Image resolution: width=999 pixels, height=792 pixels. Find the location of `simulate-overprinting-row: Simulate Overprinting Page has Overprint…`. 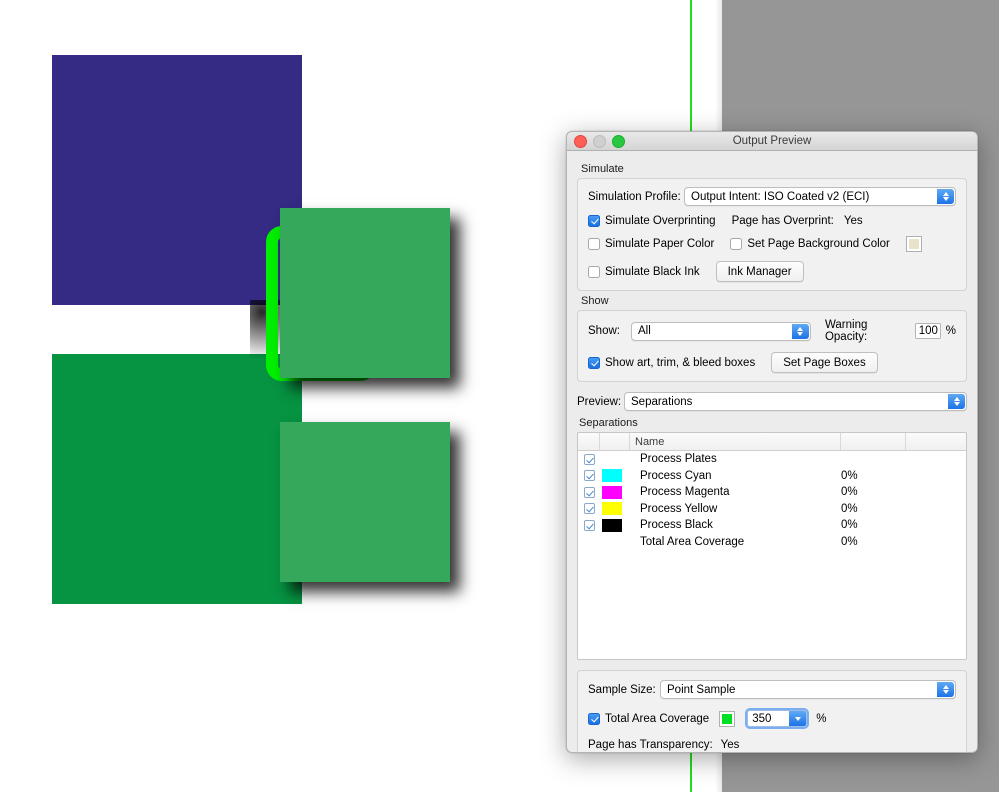

simulate-overprinting-row: Simulate Overprinting Page has Overprint… is located at coordinates (772, 221).